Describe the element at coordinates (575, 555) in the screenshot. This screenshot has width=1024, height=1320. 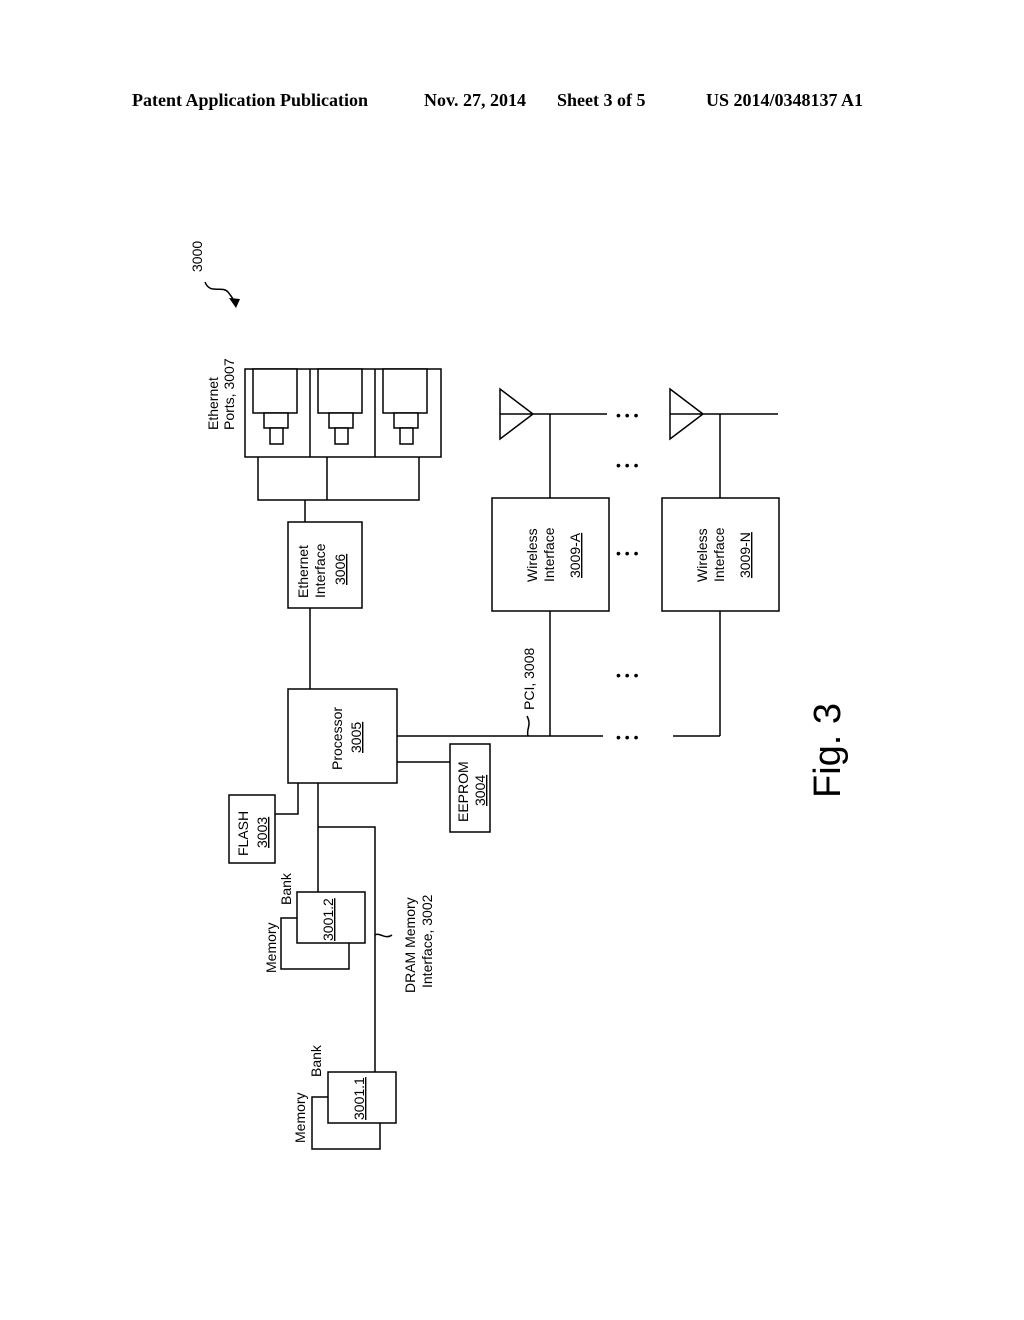
I see `wireless-a-ref: 3009-A` at that location.